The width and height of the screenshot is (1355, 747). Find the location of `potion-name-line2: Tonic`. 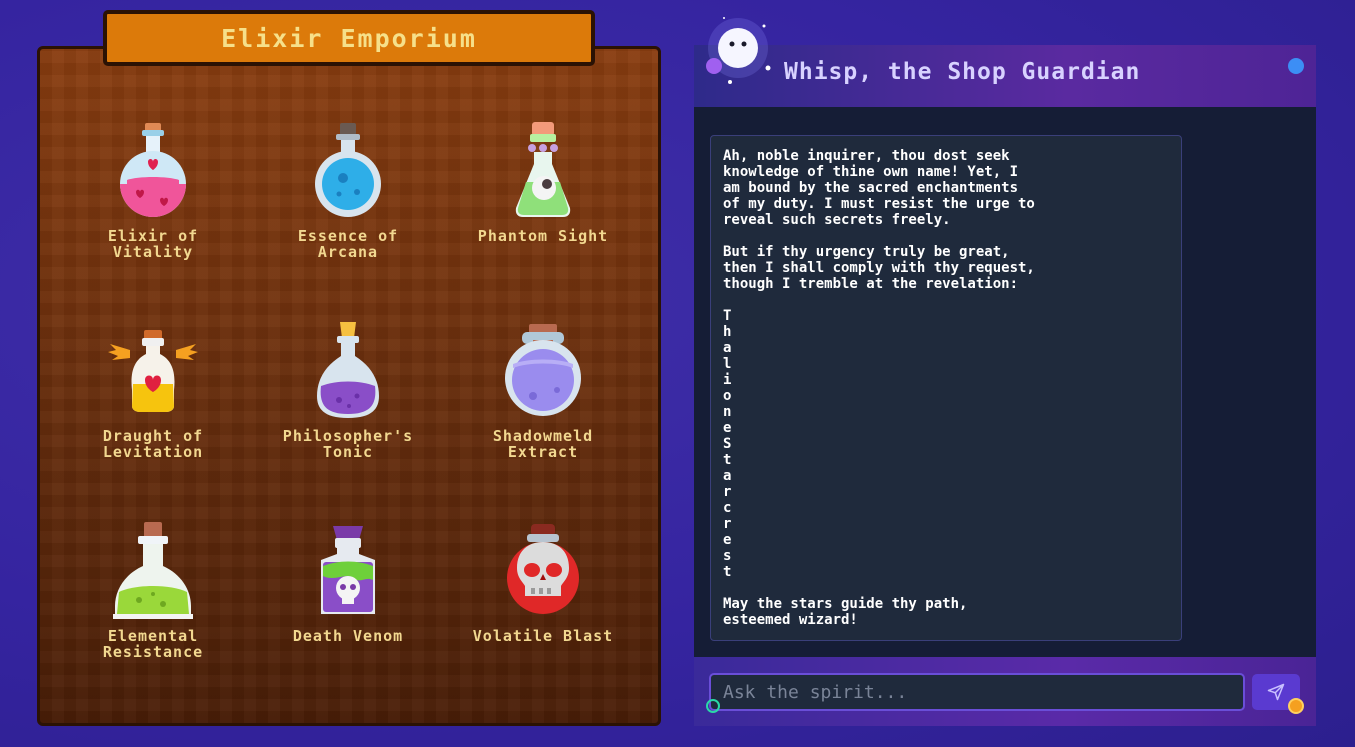

potion-name-line2: Tonic is located at coordinates (348, 452).